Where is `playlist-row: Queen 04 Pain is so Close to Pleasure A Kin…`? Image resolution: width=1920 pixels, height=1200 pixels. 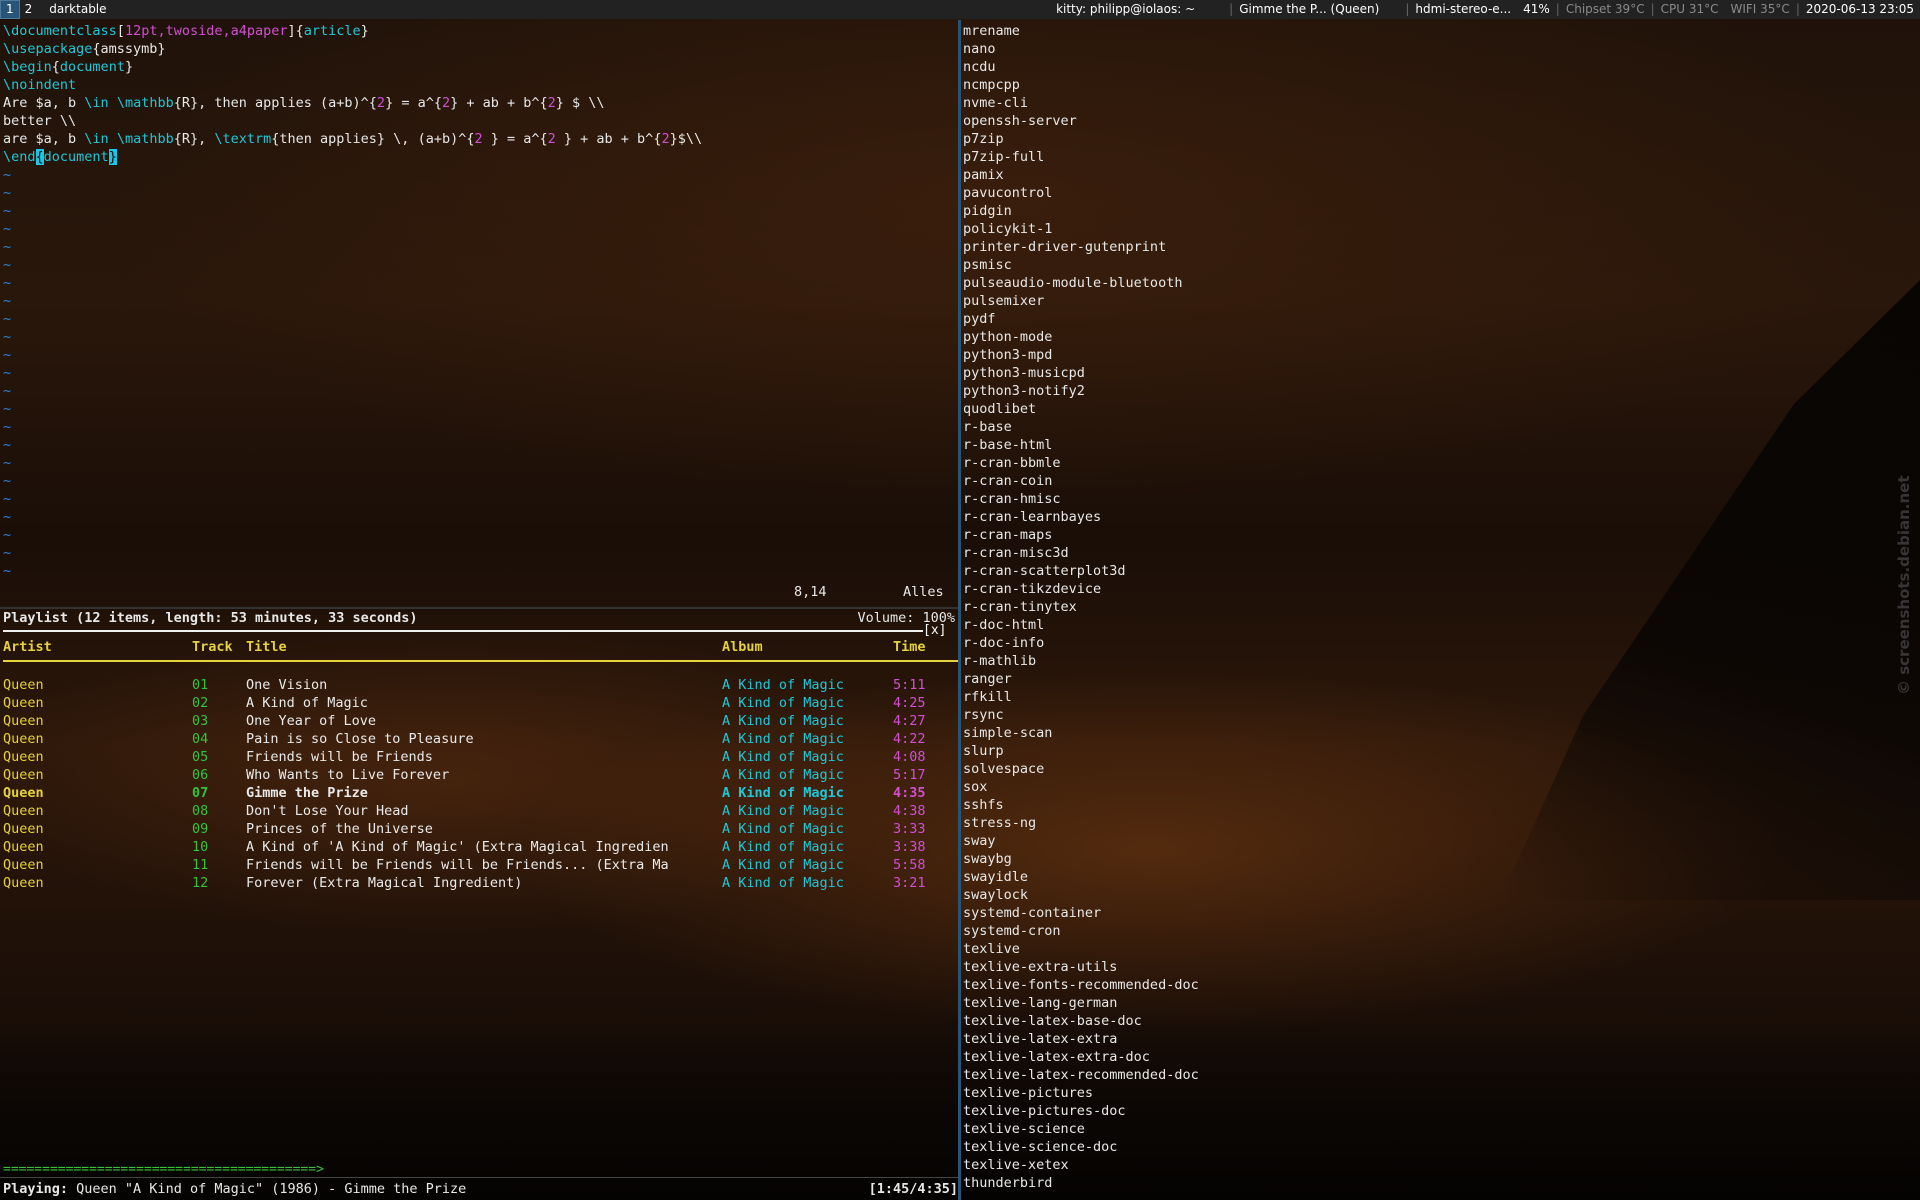
playlist-row: Queen 04 Pain is so Close to Pleasure A Kin… is located at coordinates (479, 739).